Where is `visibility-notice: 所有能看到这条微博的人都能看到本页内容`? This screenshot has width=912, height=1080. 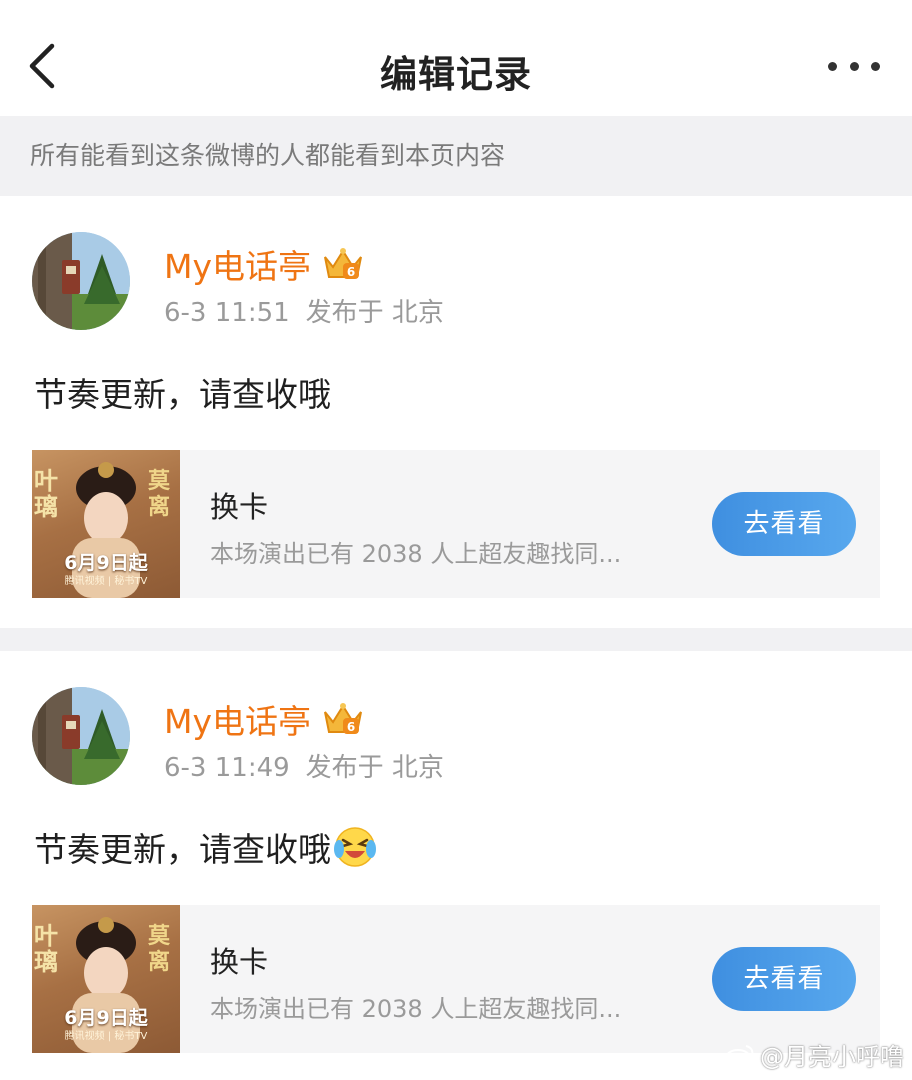 visibility-notice: 所有能看到这条微博的人都能看到本页内容 is located at coordinates (456, 156).